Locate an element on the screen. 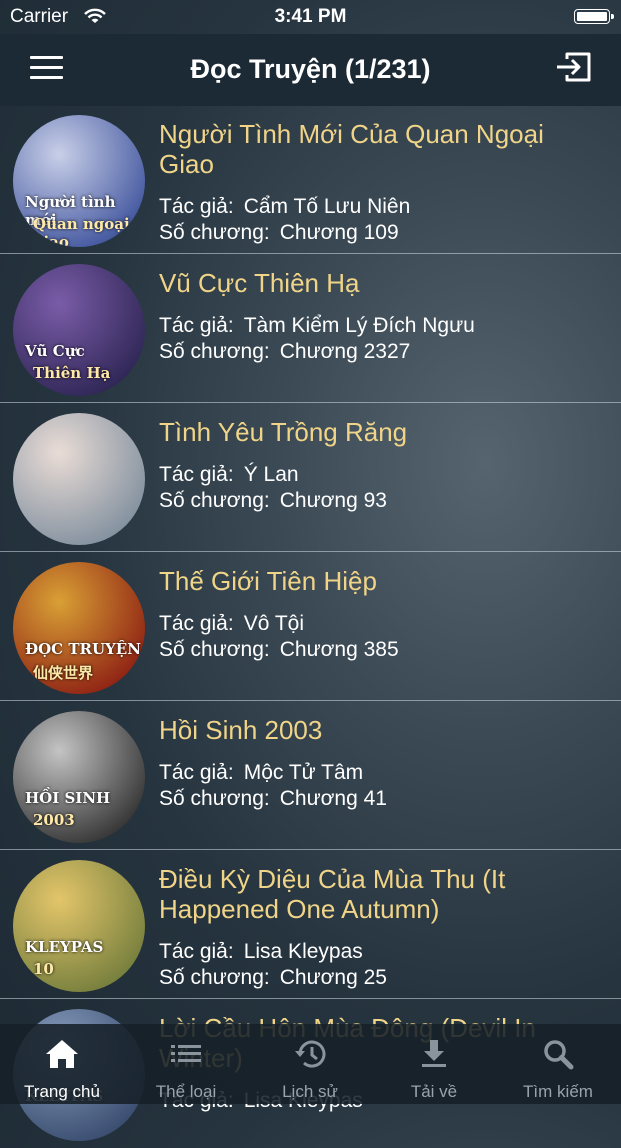  battery-icon is located at coordinates (594, 16).